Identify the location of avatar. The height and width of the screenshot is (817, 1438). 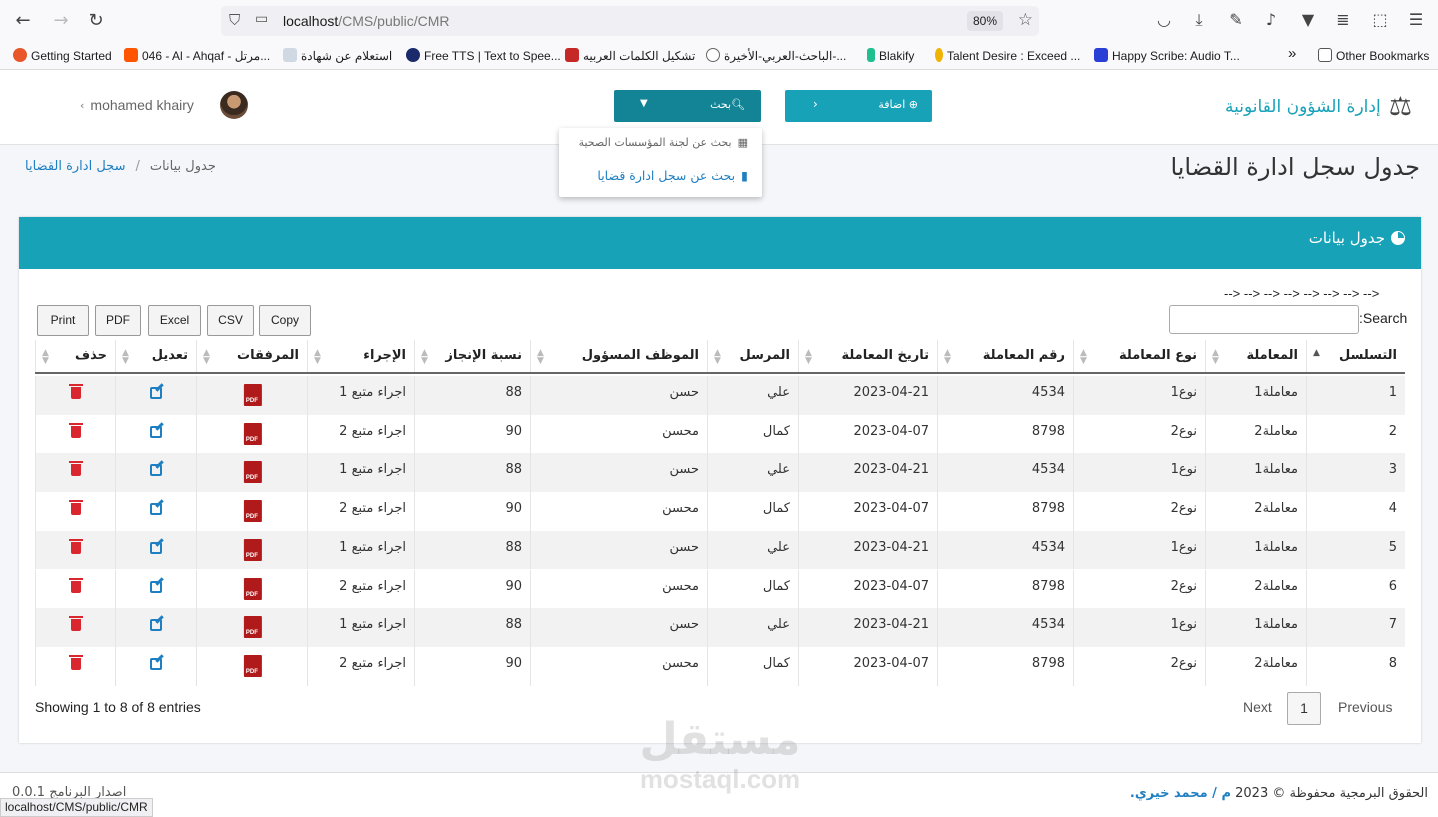
(233, 105).